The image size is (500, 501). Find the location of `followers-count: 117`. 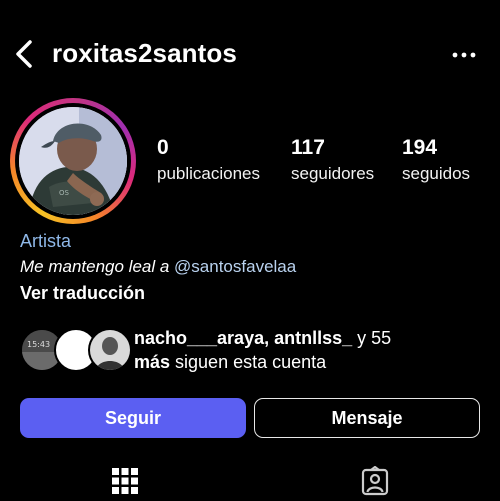

followers-count: 117 is located at coordinates (308, 147).